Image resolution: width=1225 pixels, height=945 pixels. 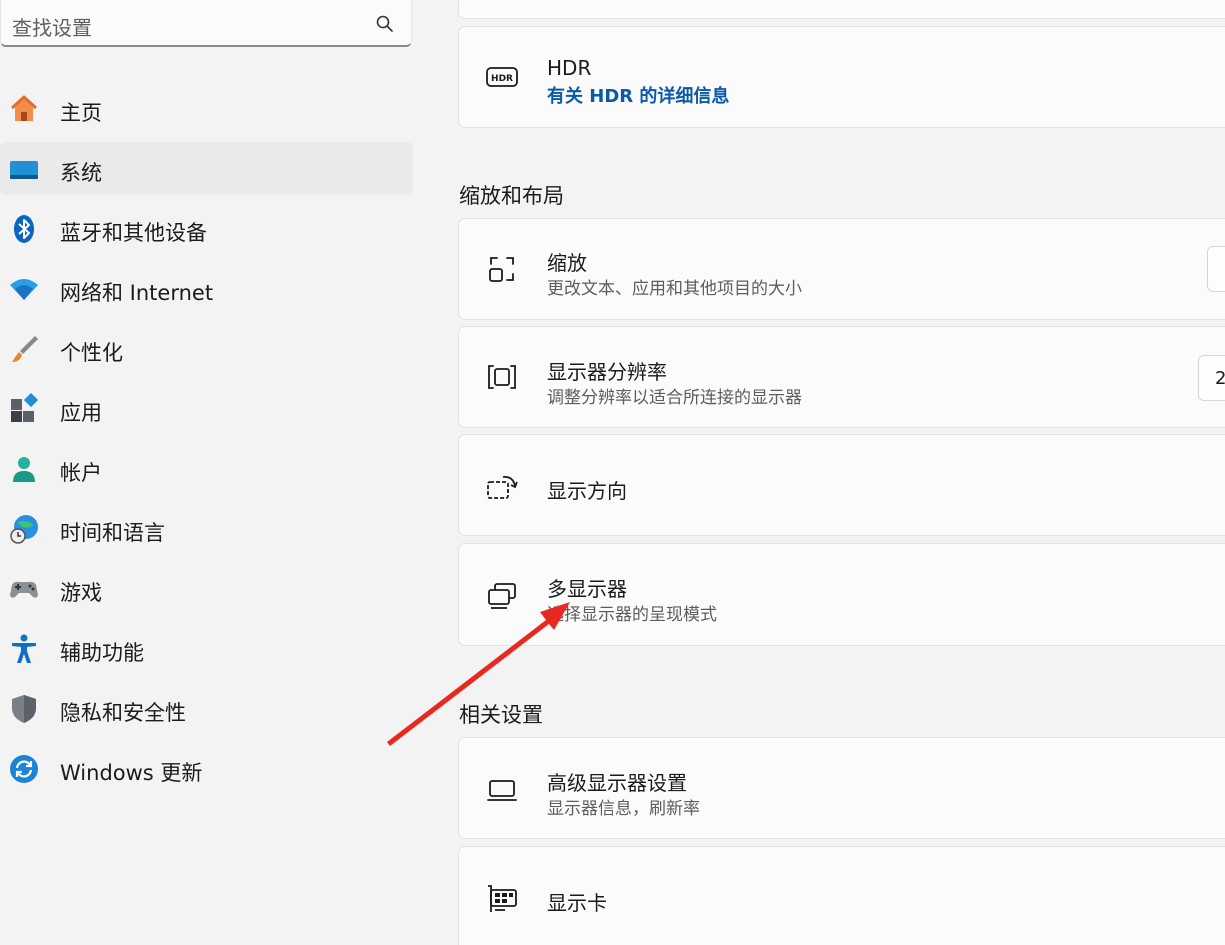 What do you see at coordinates (206, 768) in the screenshot?
I see `sidebar-item-windows-update: Windows 更新` at bounding box center [206, 768].